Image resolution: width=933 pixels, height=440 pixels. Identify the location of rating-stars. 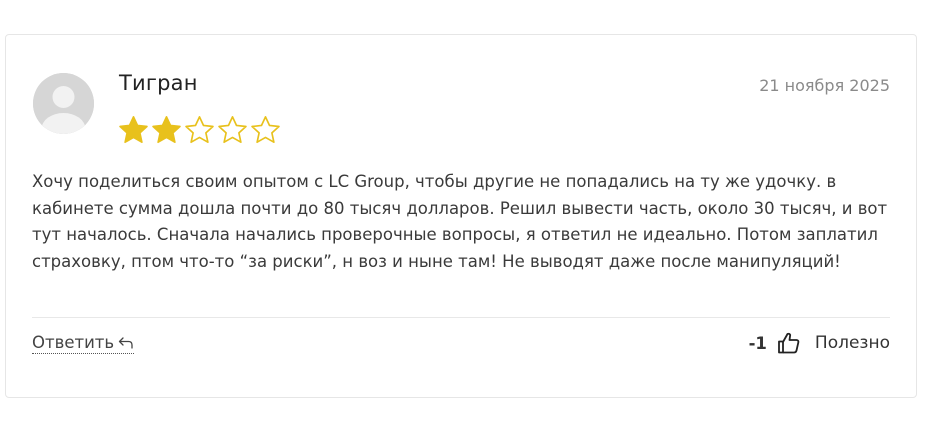
(199, 129).